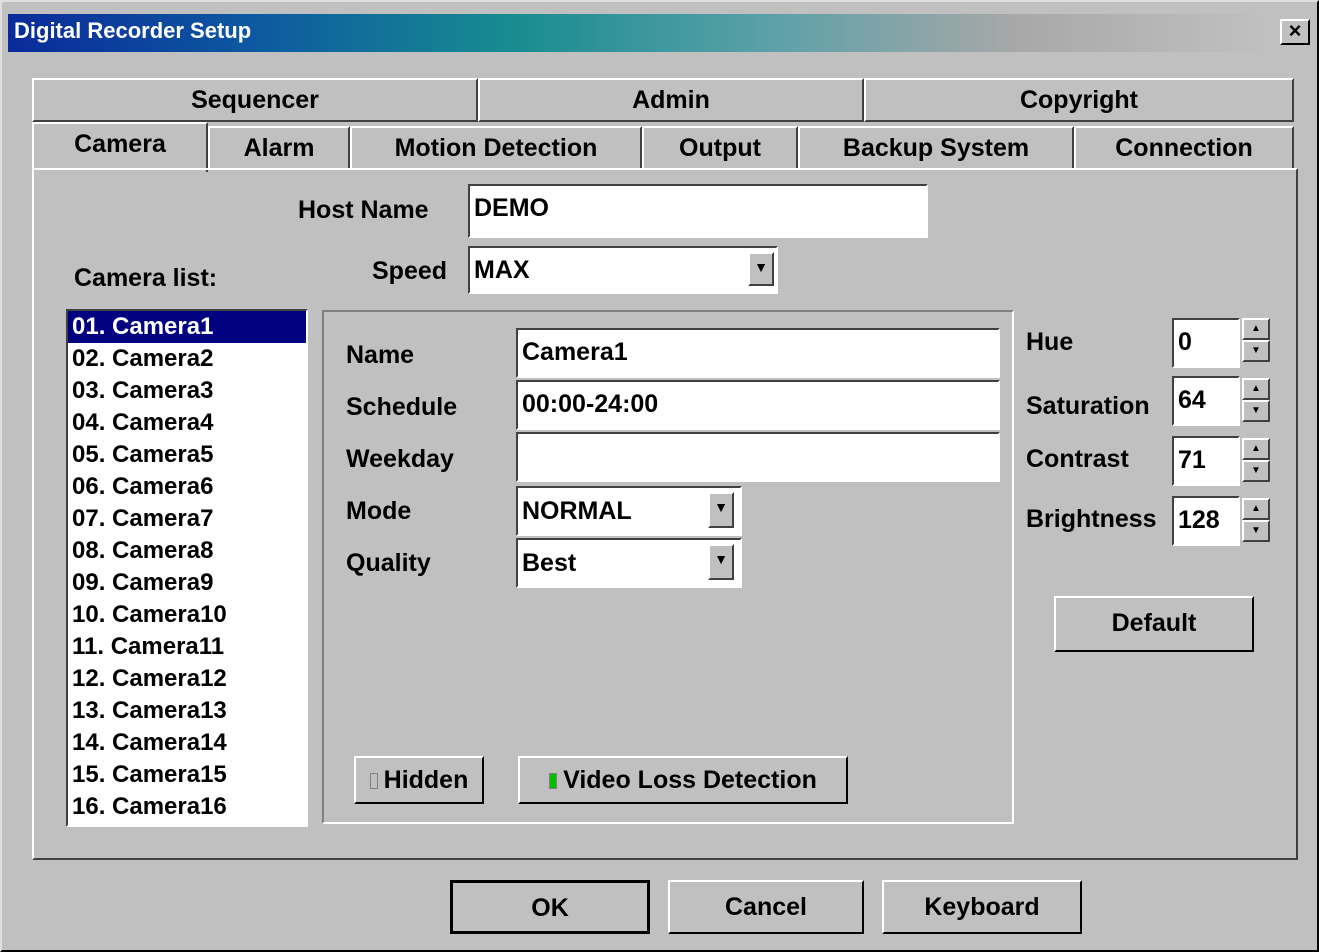  I want to click on contrast-spinner: ▲ ▼, so click(1256, 460).